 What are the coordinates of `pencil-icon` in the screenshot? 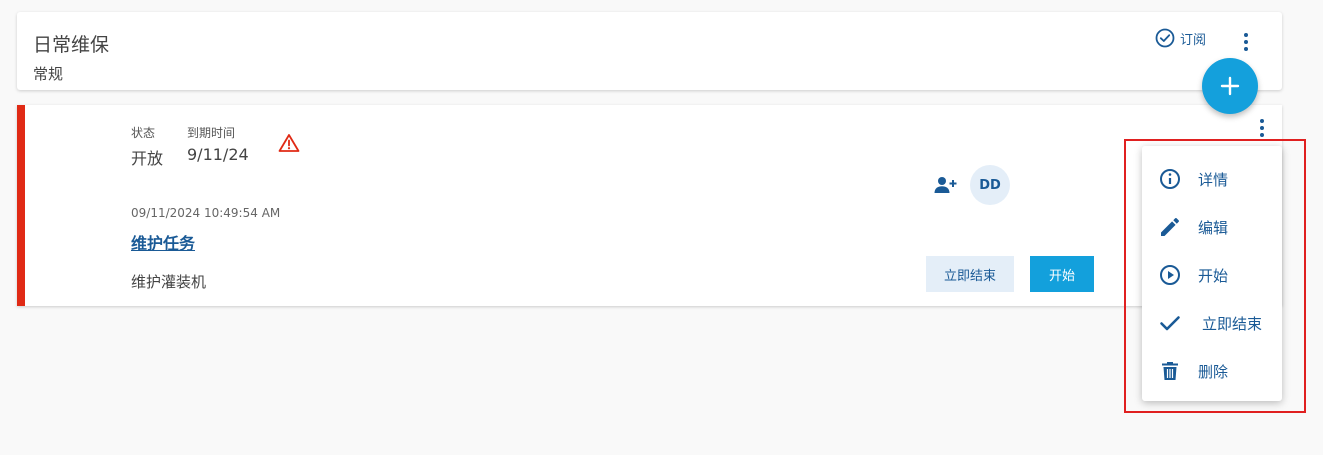 It's located at (1170, 227).